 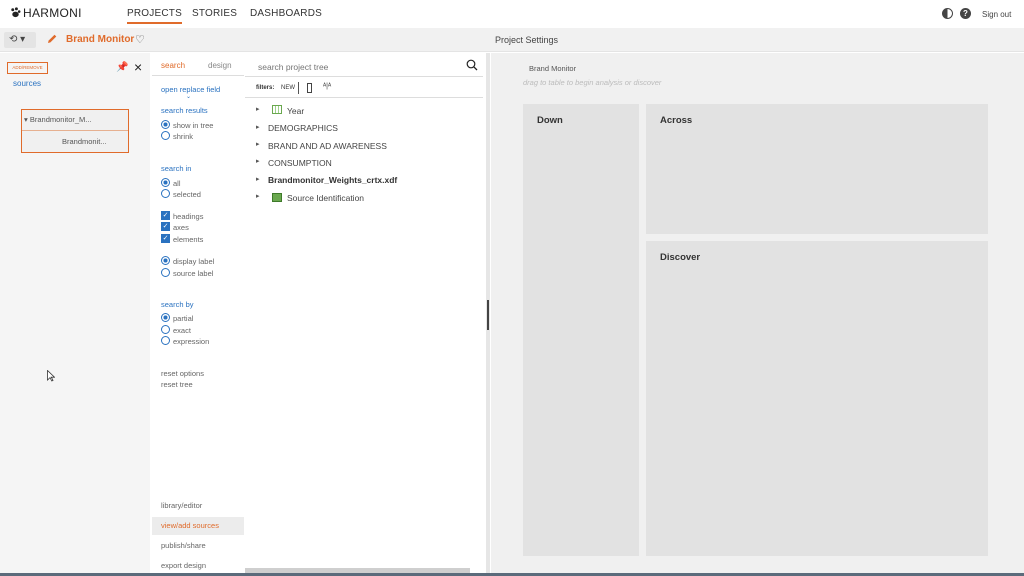 What do you see at coordinates (947, 13) in the screenshot?
I see `contrast-icon` at bounding box center [947, 13].